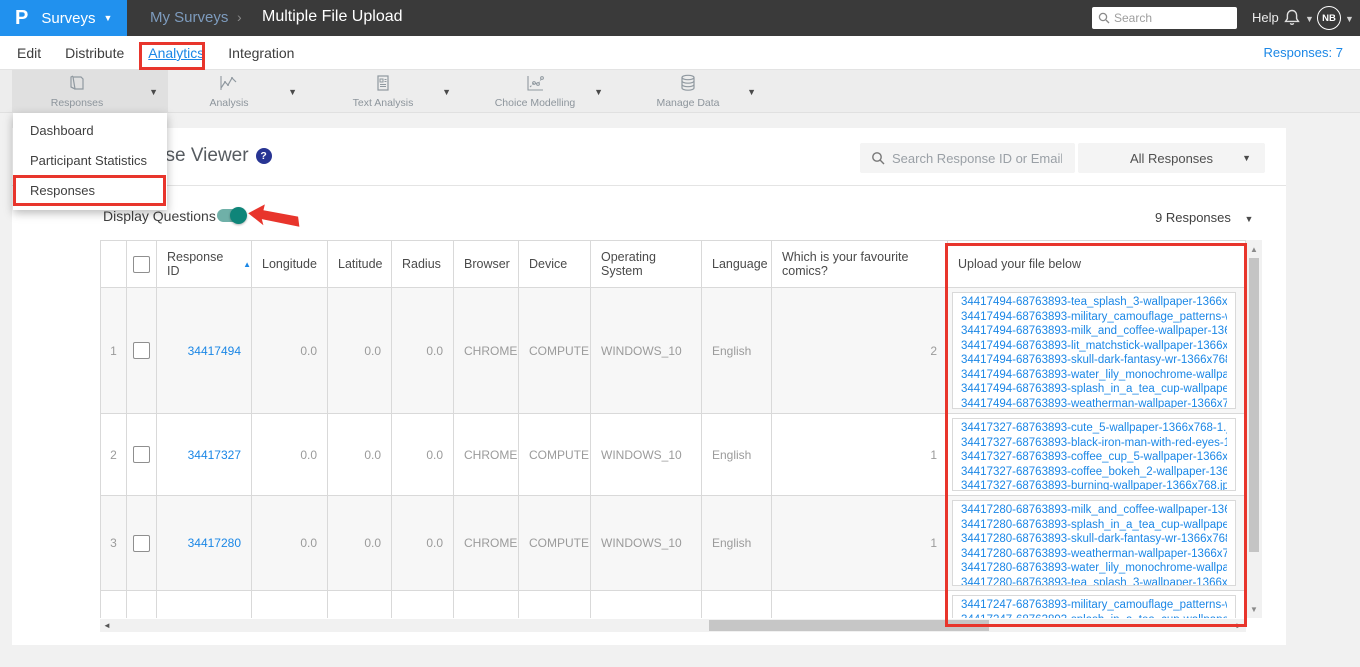 This screenshot has width=1360, height=667. I want to click on responses-icon, so click(77, 83).